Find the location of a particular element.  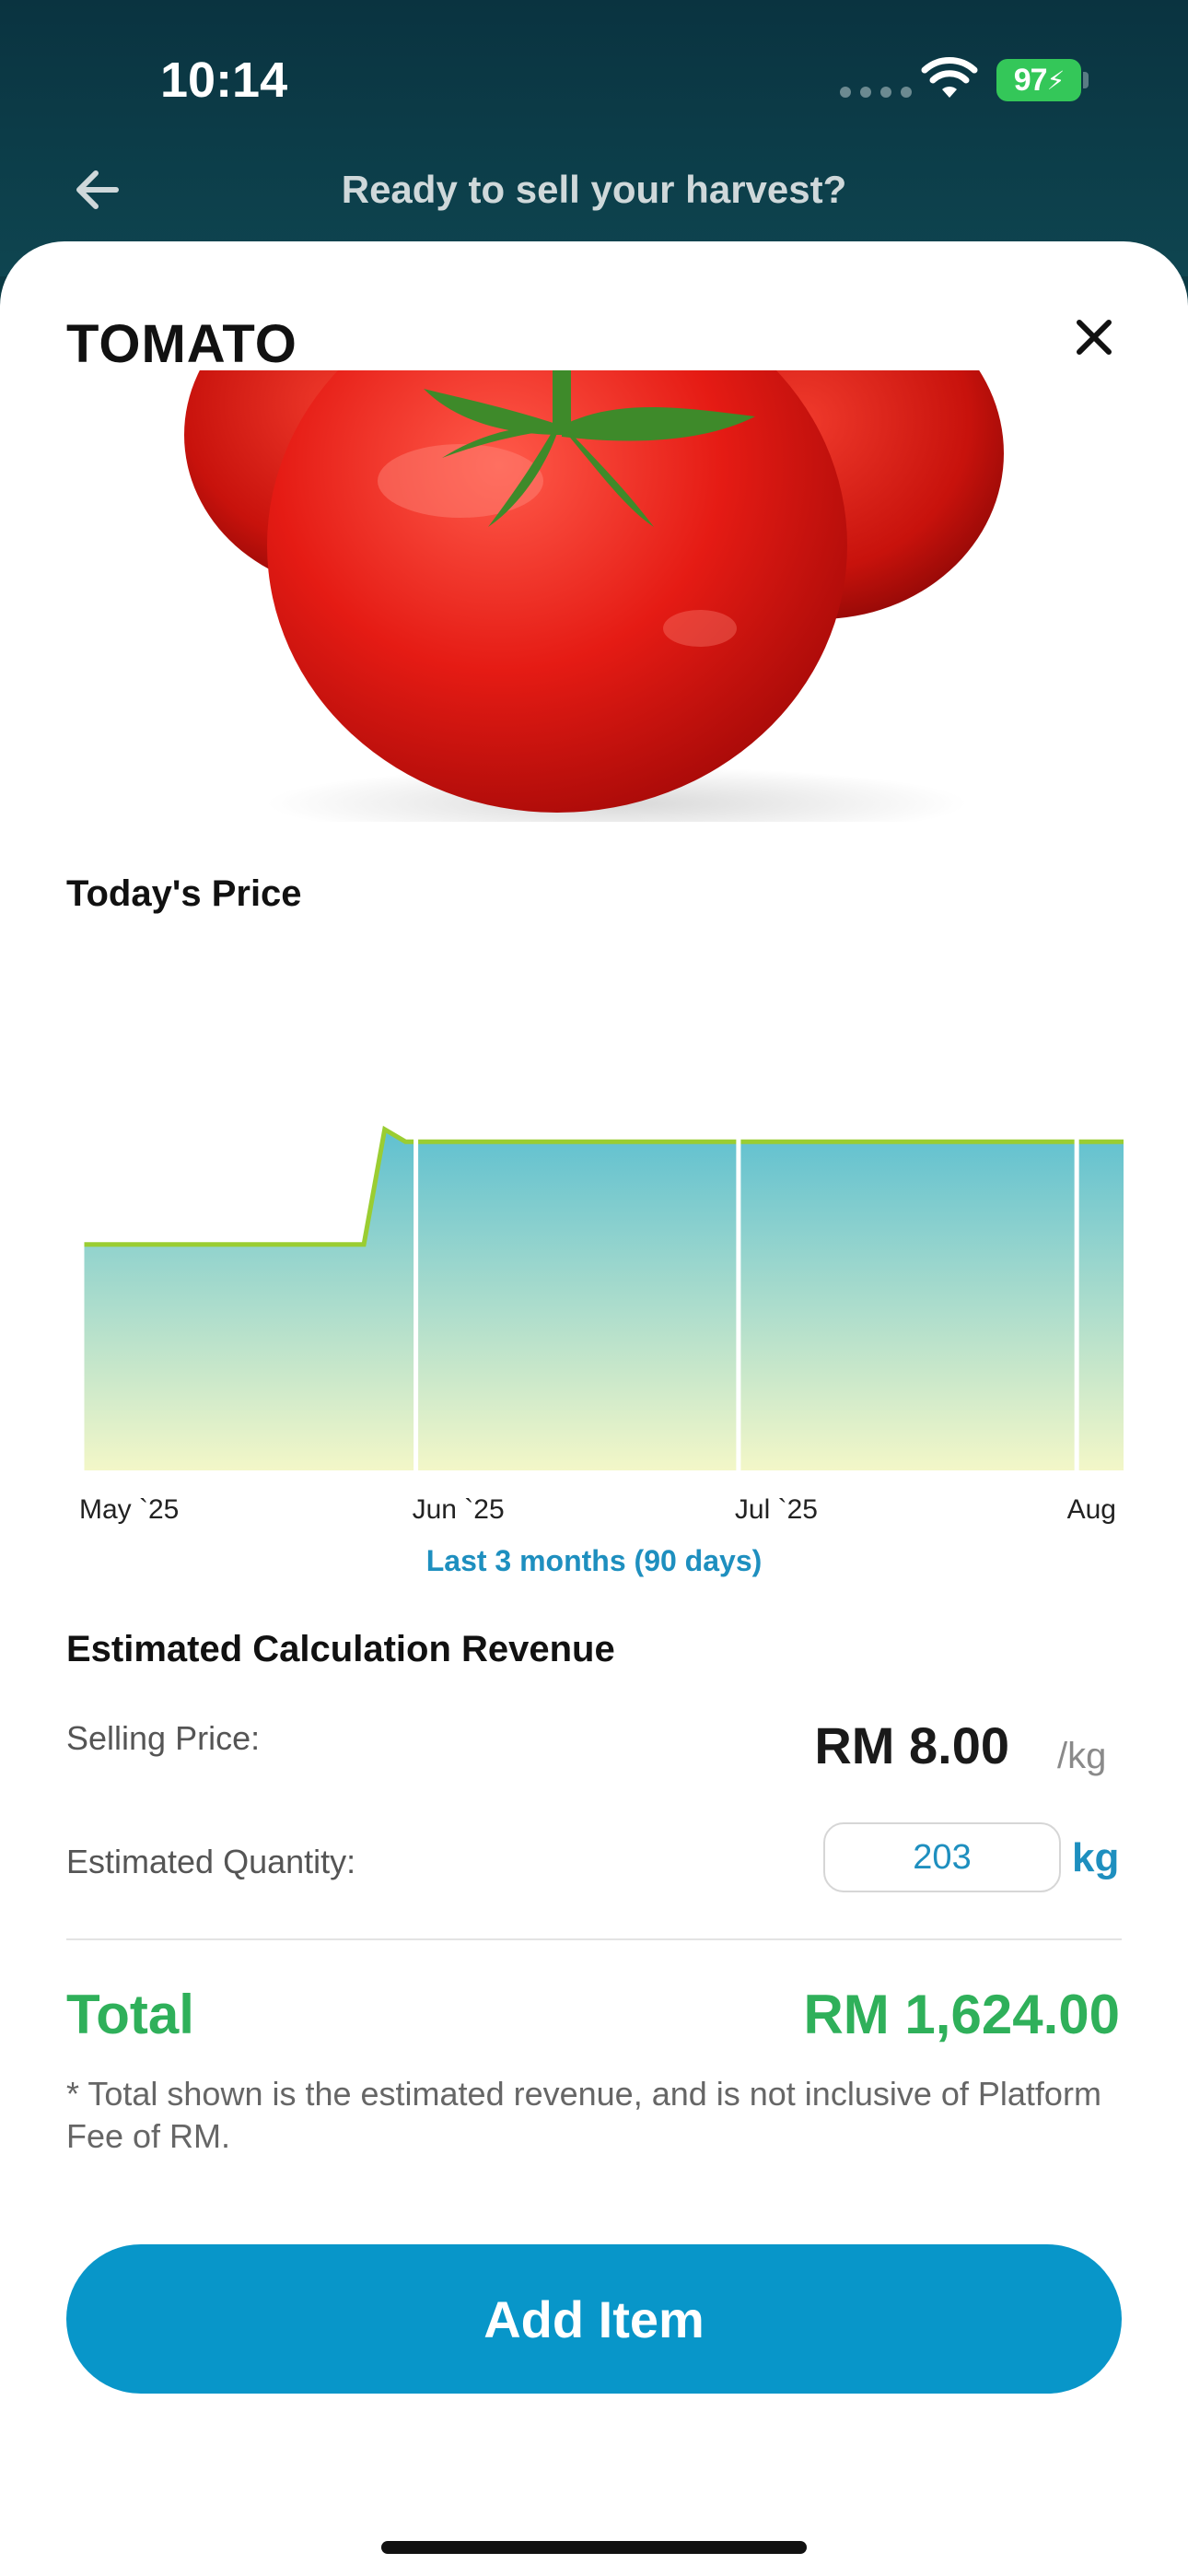

total-value: RM 1,624.00 is located at coordinates (961, 2015).